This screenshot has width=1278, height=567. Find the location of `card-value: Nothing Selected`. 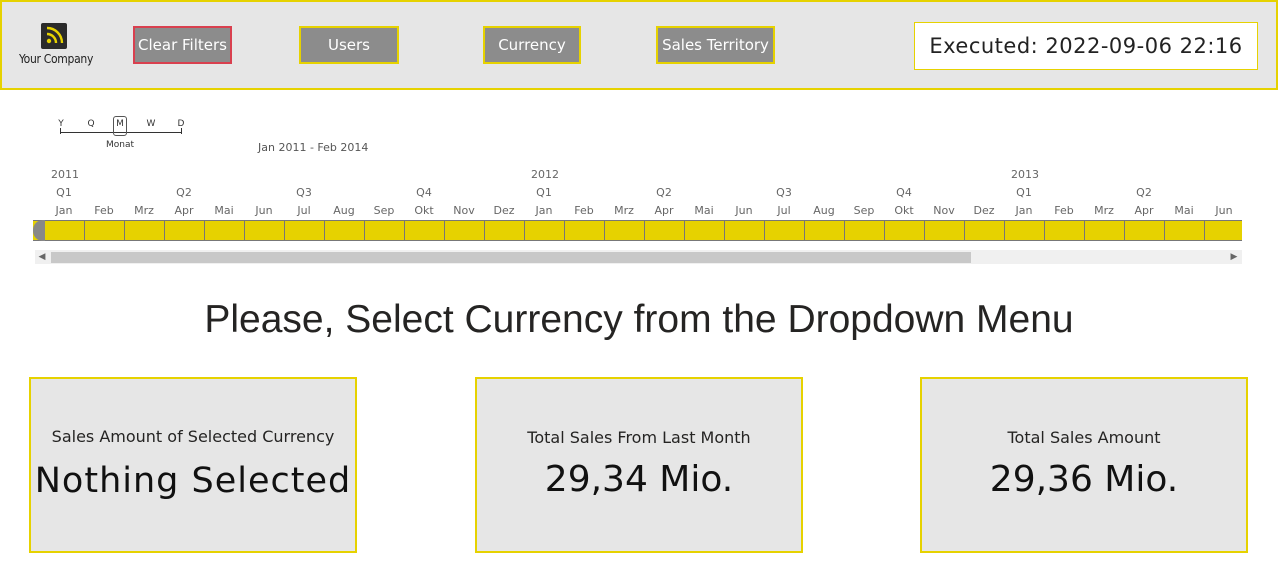

card-value: Nothing Selected is located at coordinates (193, 481).